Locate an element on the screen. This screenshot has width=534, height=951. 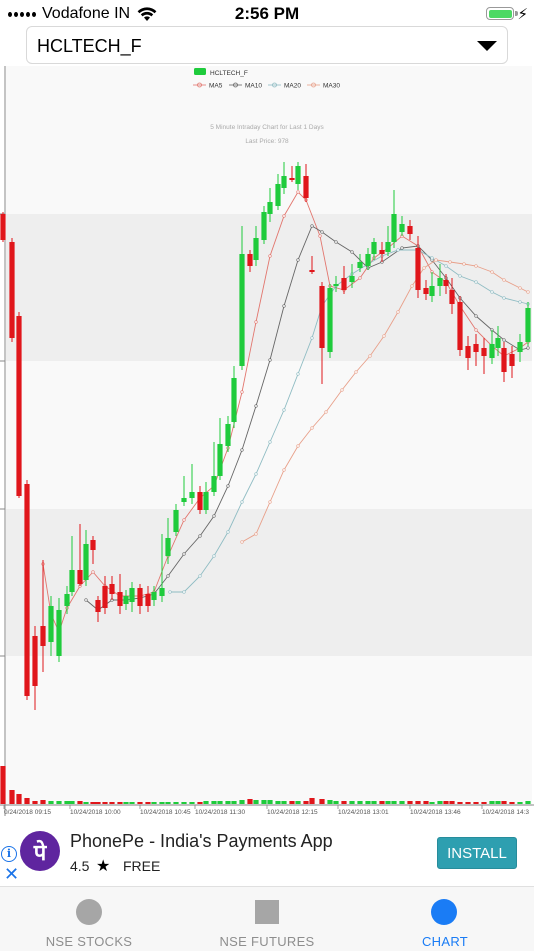
legend-swatch-main is located at coordinates (200, 71).